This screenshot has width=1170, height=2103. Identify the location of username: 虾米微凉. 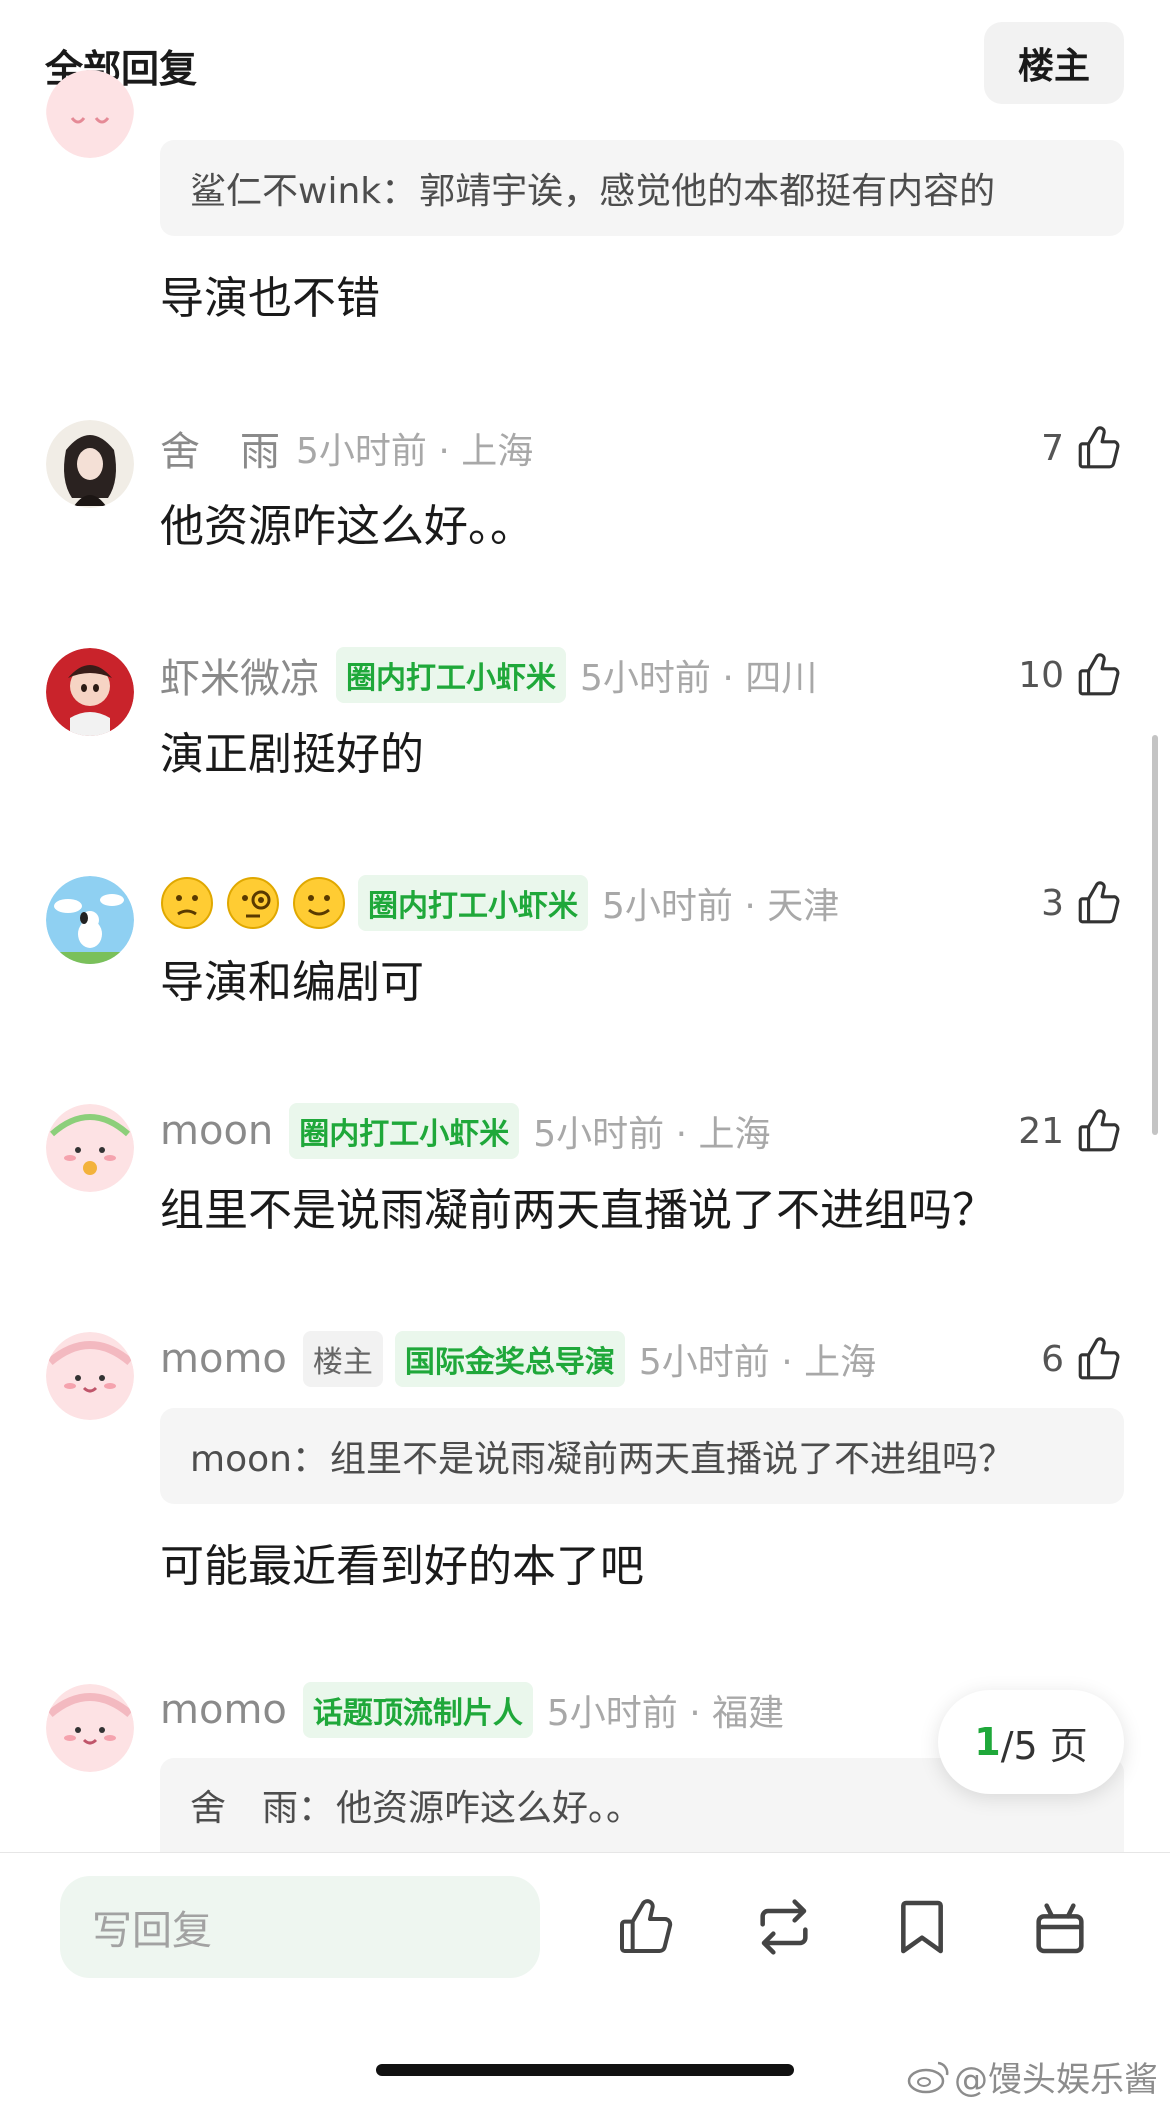
(240, 675).